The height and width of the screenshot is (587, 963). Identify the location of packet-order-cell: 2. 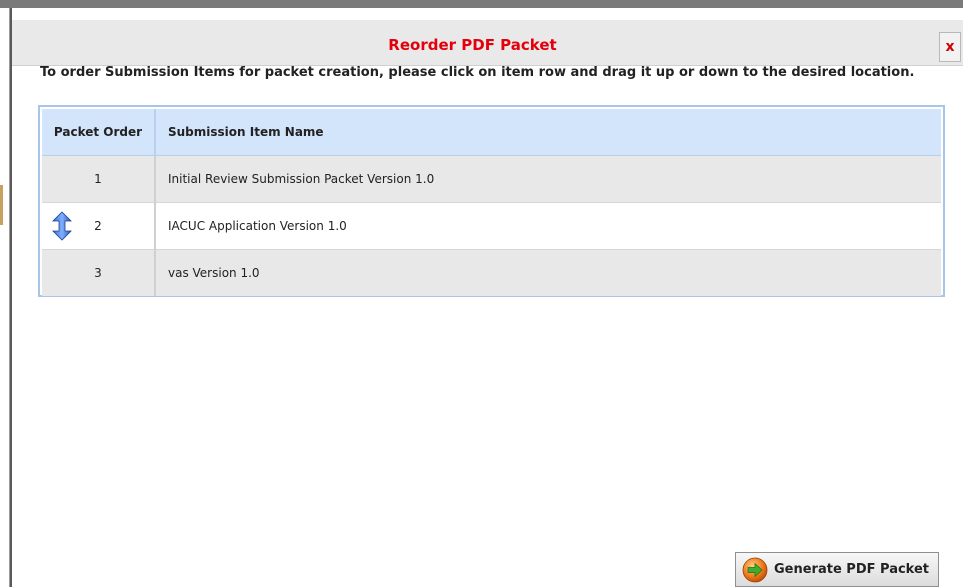
(99, 226).